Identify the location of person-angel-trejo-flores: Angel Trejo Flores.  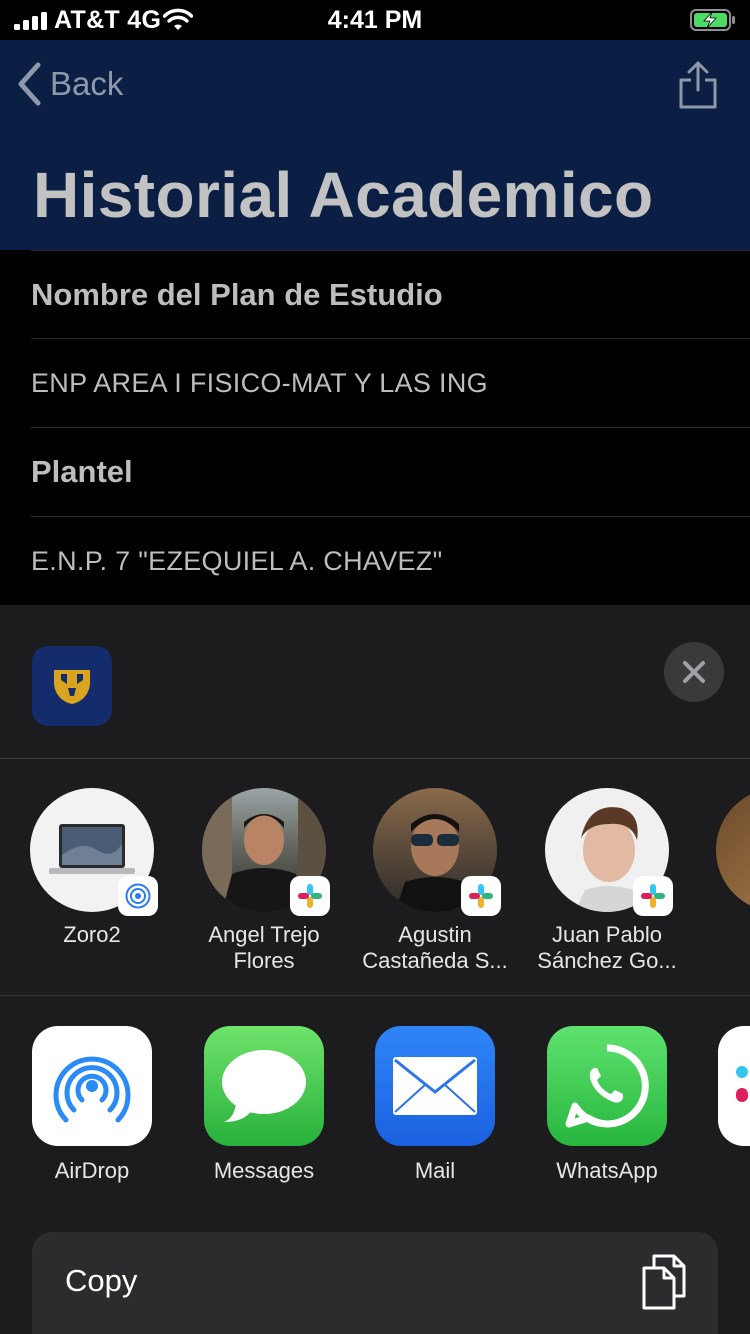
(264, 881).